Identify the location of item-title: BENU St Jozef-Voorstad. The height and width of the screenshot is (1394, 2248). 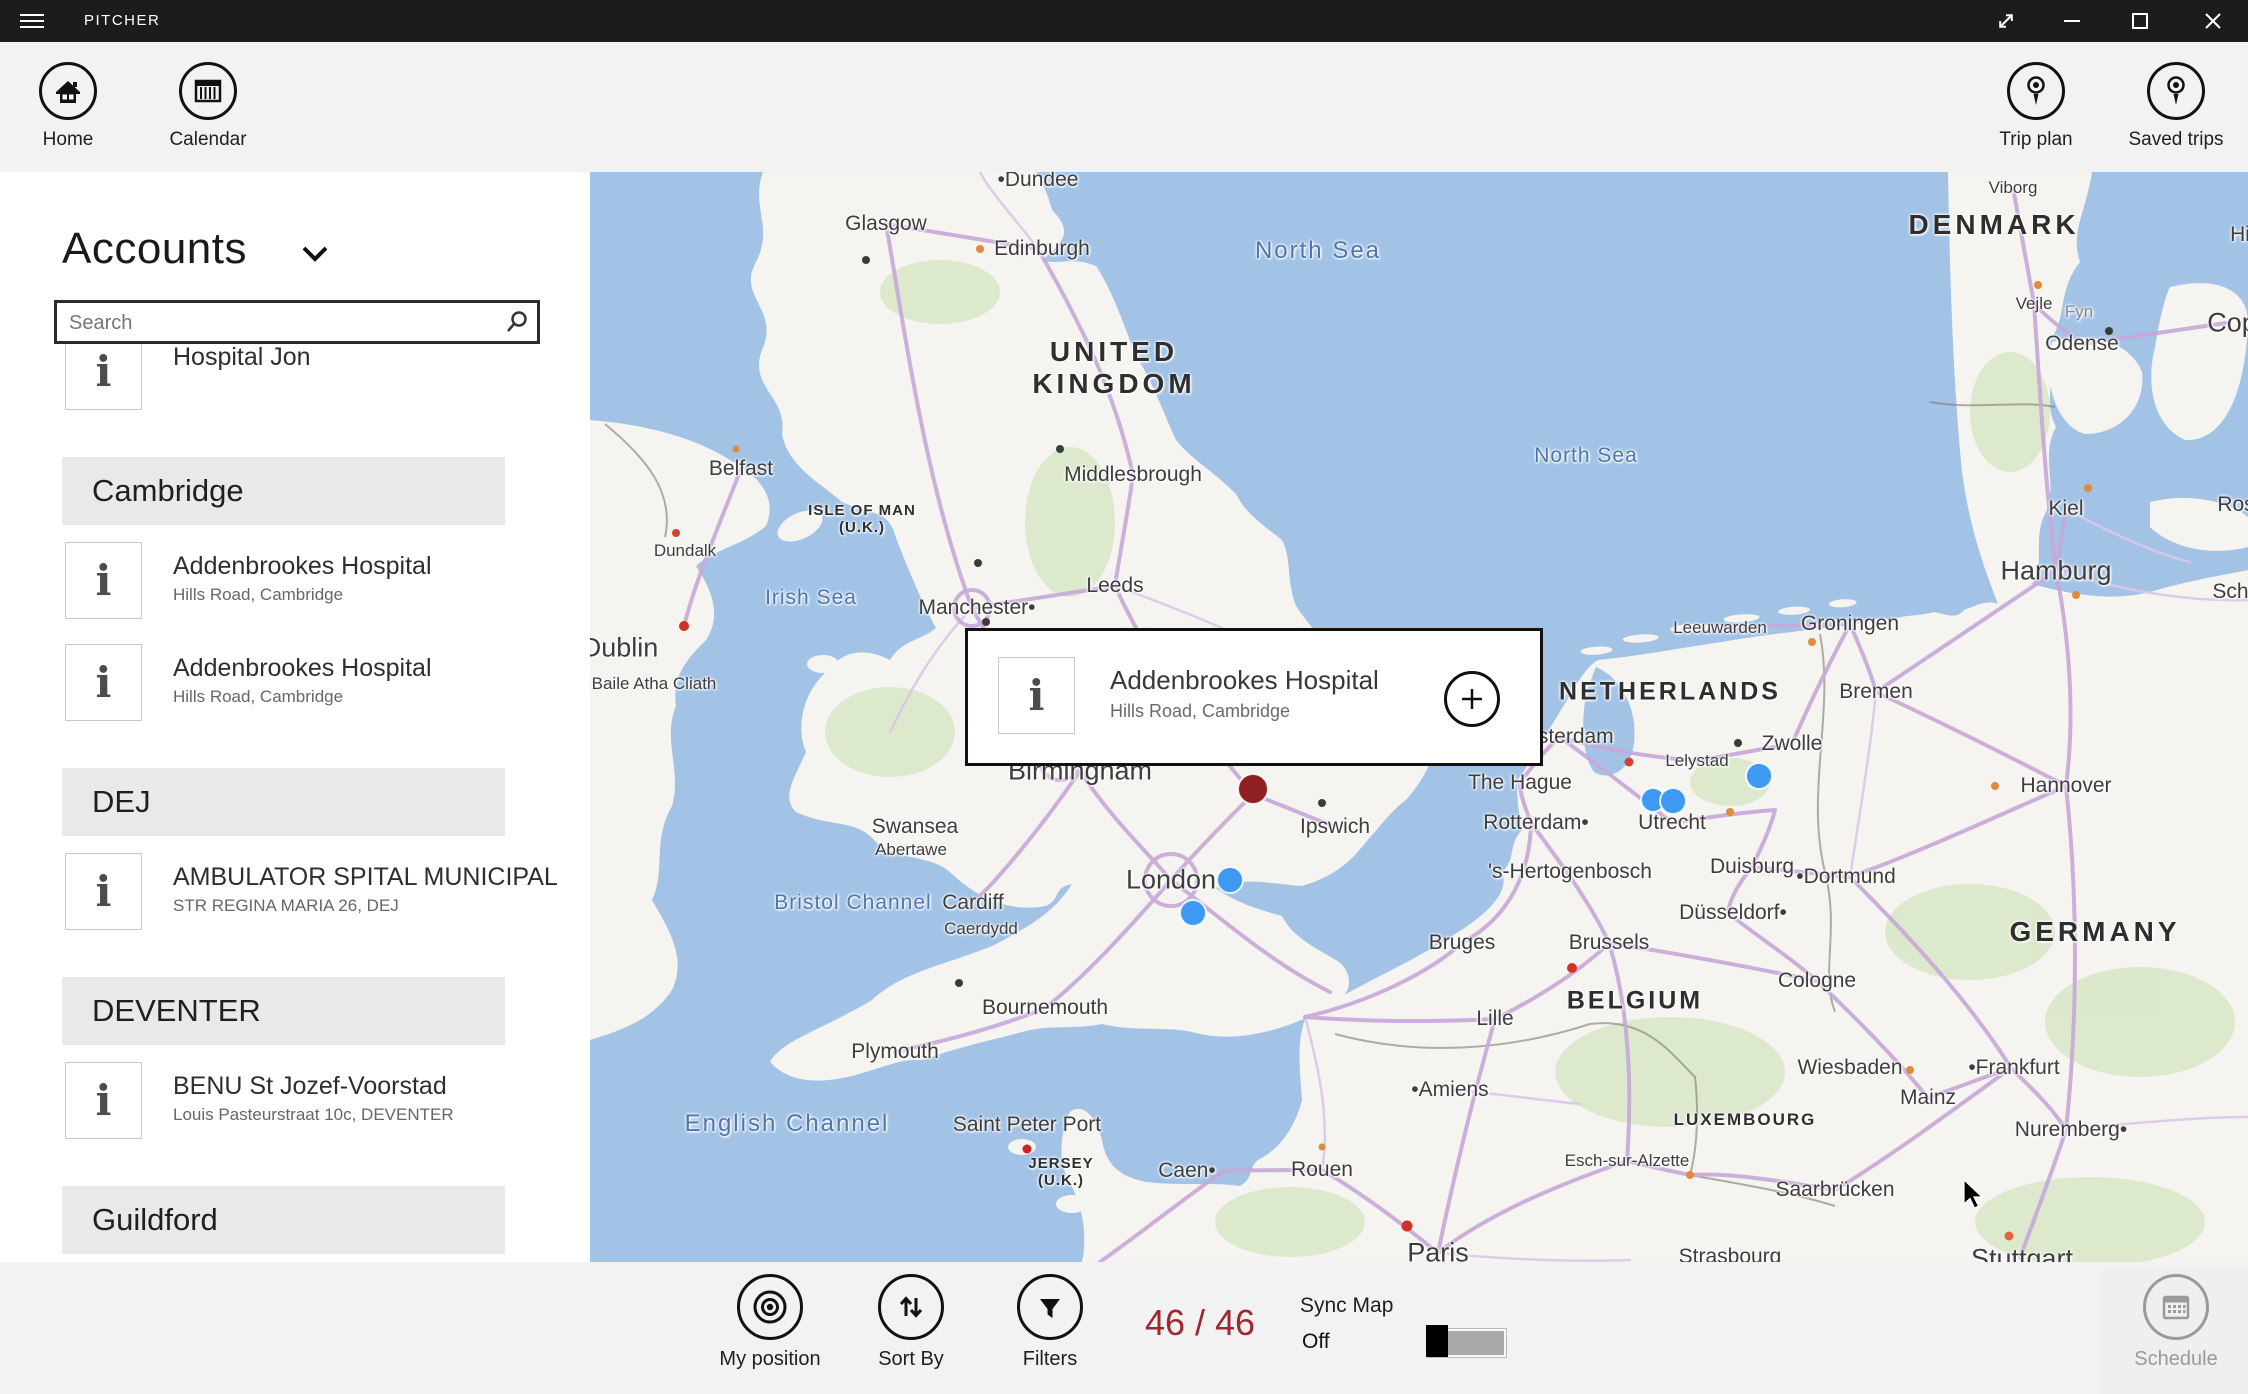
(310, 1086).